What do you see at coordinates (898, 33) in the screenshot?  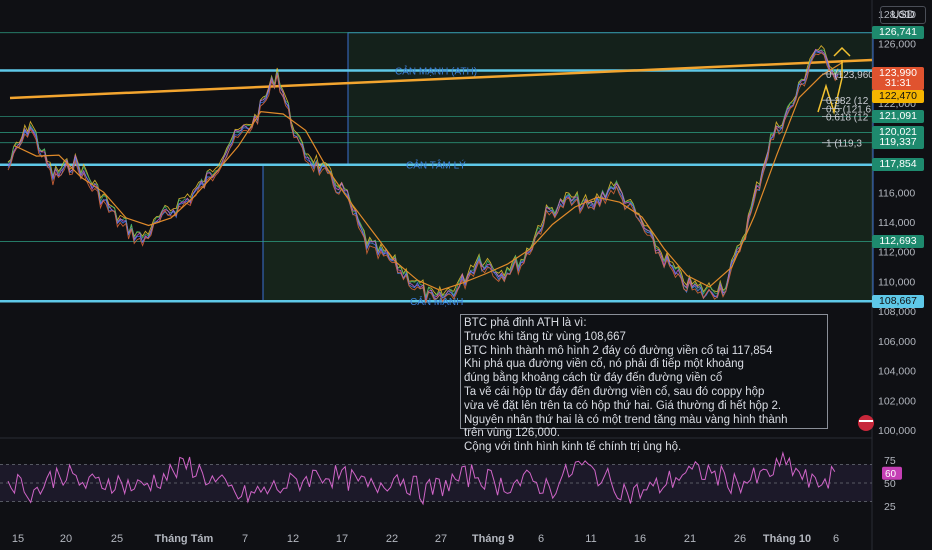 I see `price-tag: 126,741` at bounding box center [898, 33].